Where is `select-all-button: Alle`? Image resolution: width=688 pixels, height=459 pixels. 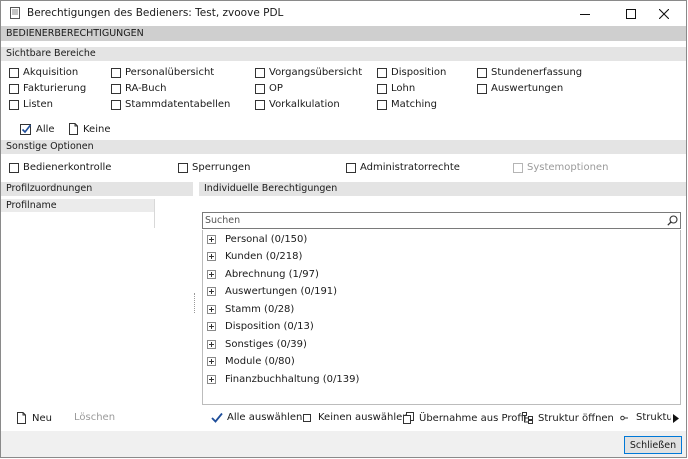 select-all-button: Alle is located at coordinates (37, 129).